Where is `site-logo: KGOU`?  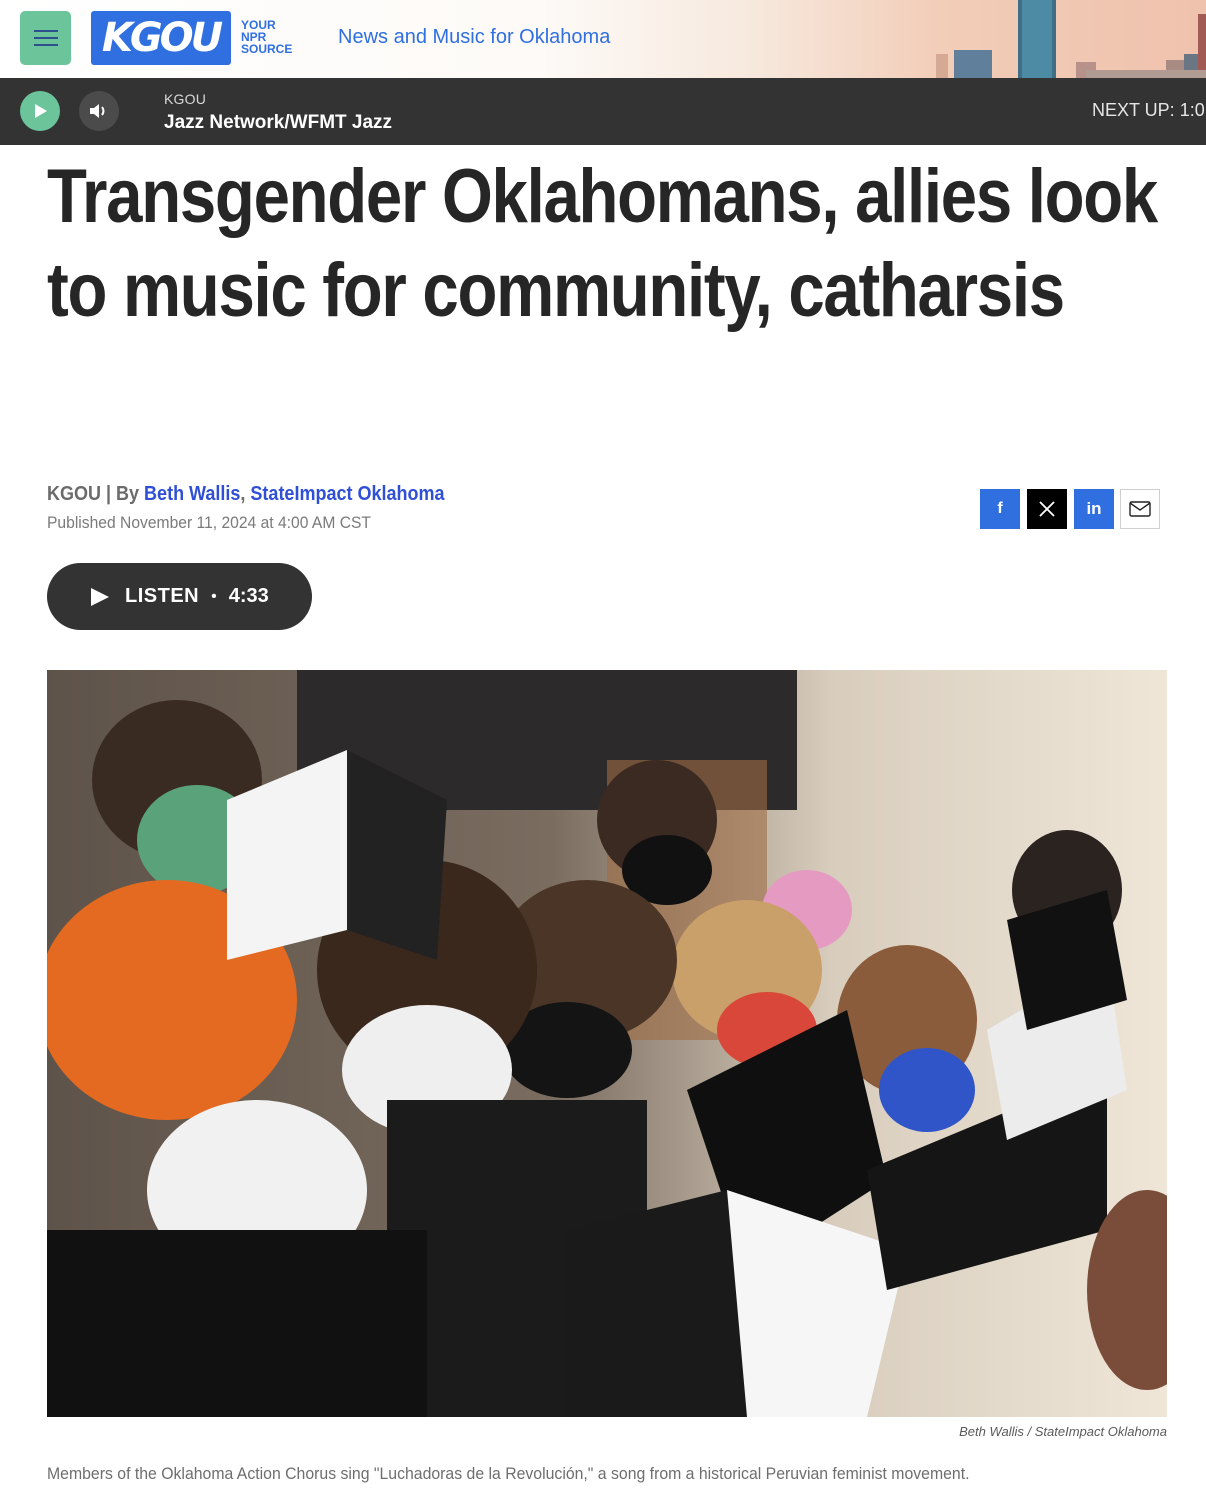 site-logo: KGOU is located at coordinates (161, 38).